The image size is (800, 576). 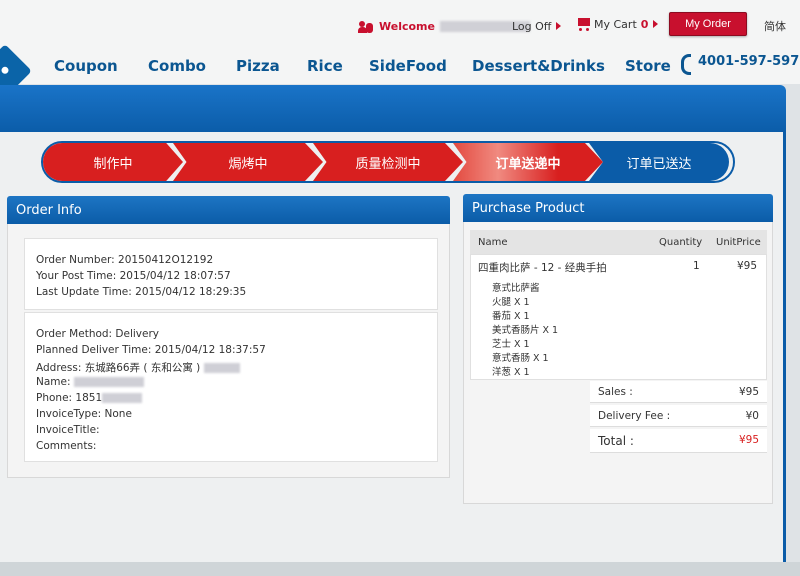 What do you see at coordinates (616, 441) in the screenshot?
I see `total-label: Total :` at bounding box center [616, 441].